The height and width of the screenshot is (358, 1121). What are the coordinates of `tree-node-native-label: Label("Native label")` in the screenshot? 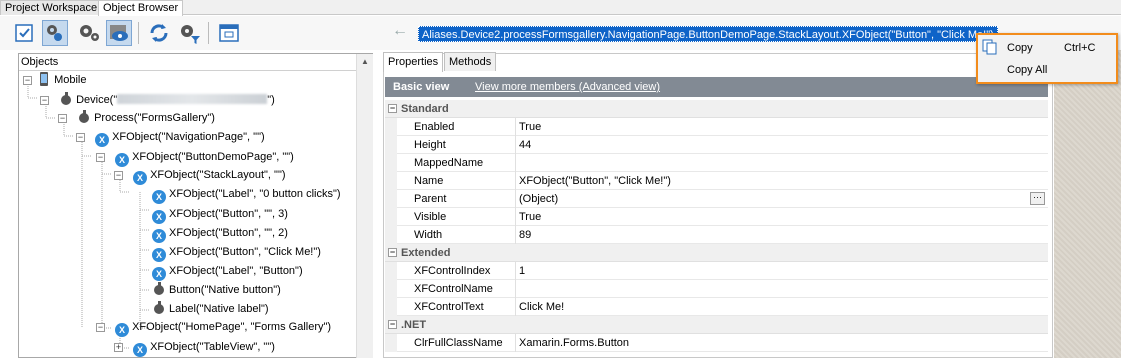 It's located at (210, 309).